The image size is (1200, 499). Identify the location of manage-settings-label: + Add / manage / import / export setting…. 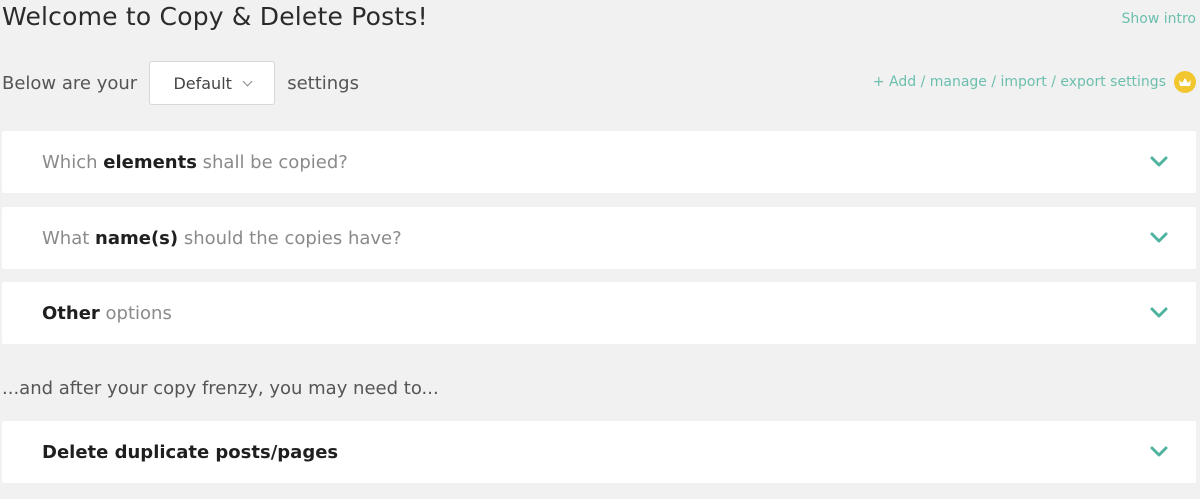
(1019, 82).